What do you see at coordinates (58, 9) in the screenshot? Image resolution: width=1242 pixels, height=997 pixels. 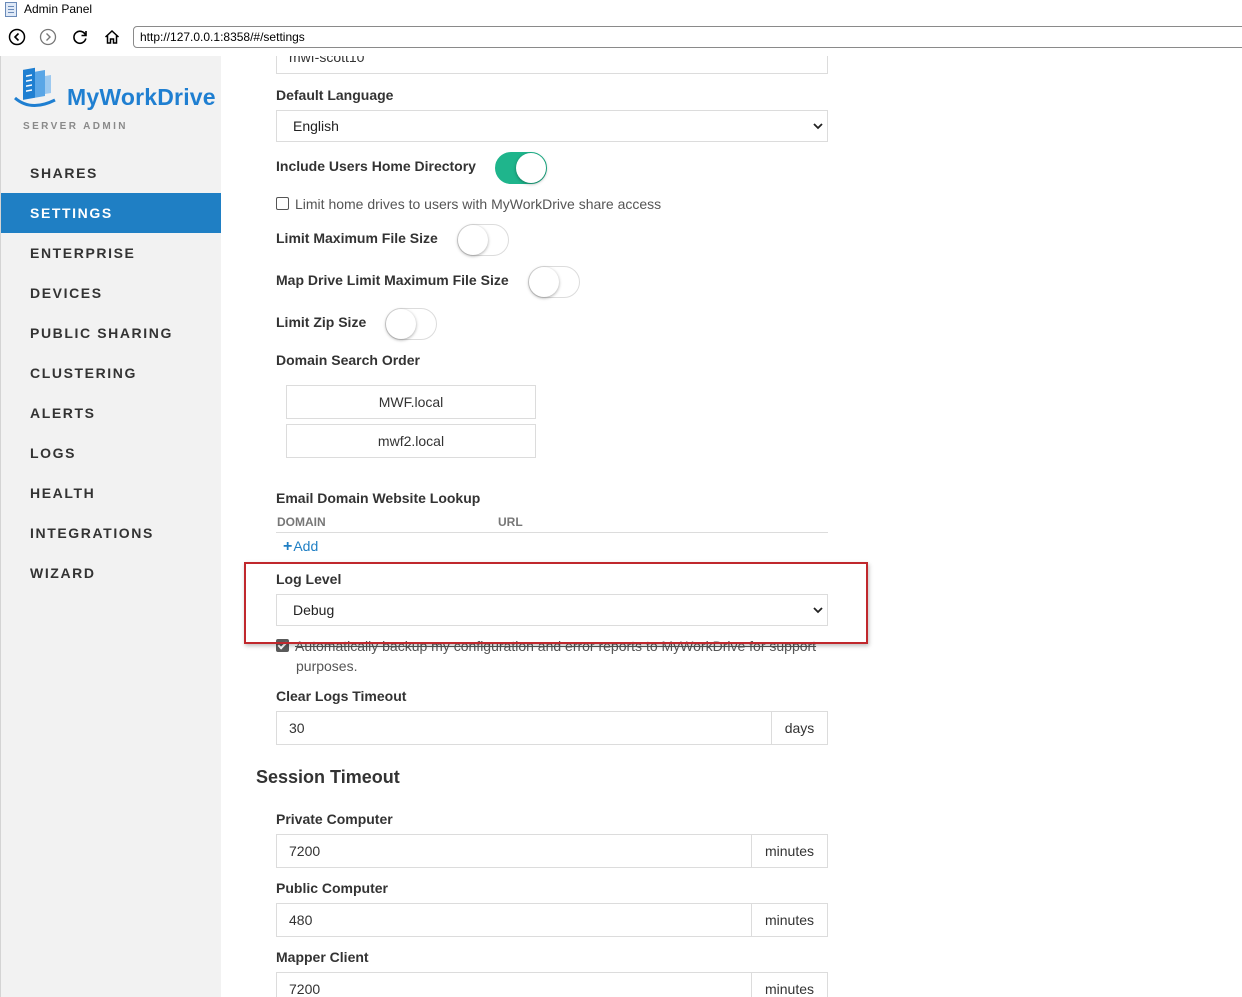 I see `window-title: Admin Panel` at bounding box center [58, 9].